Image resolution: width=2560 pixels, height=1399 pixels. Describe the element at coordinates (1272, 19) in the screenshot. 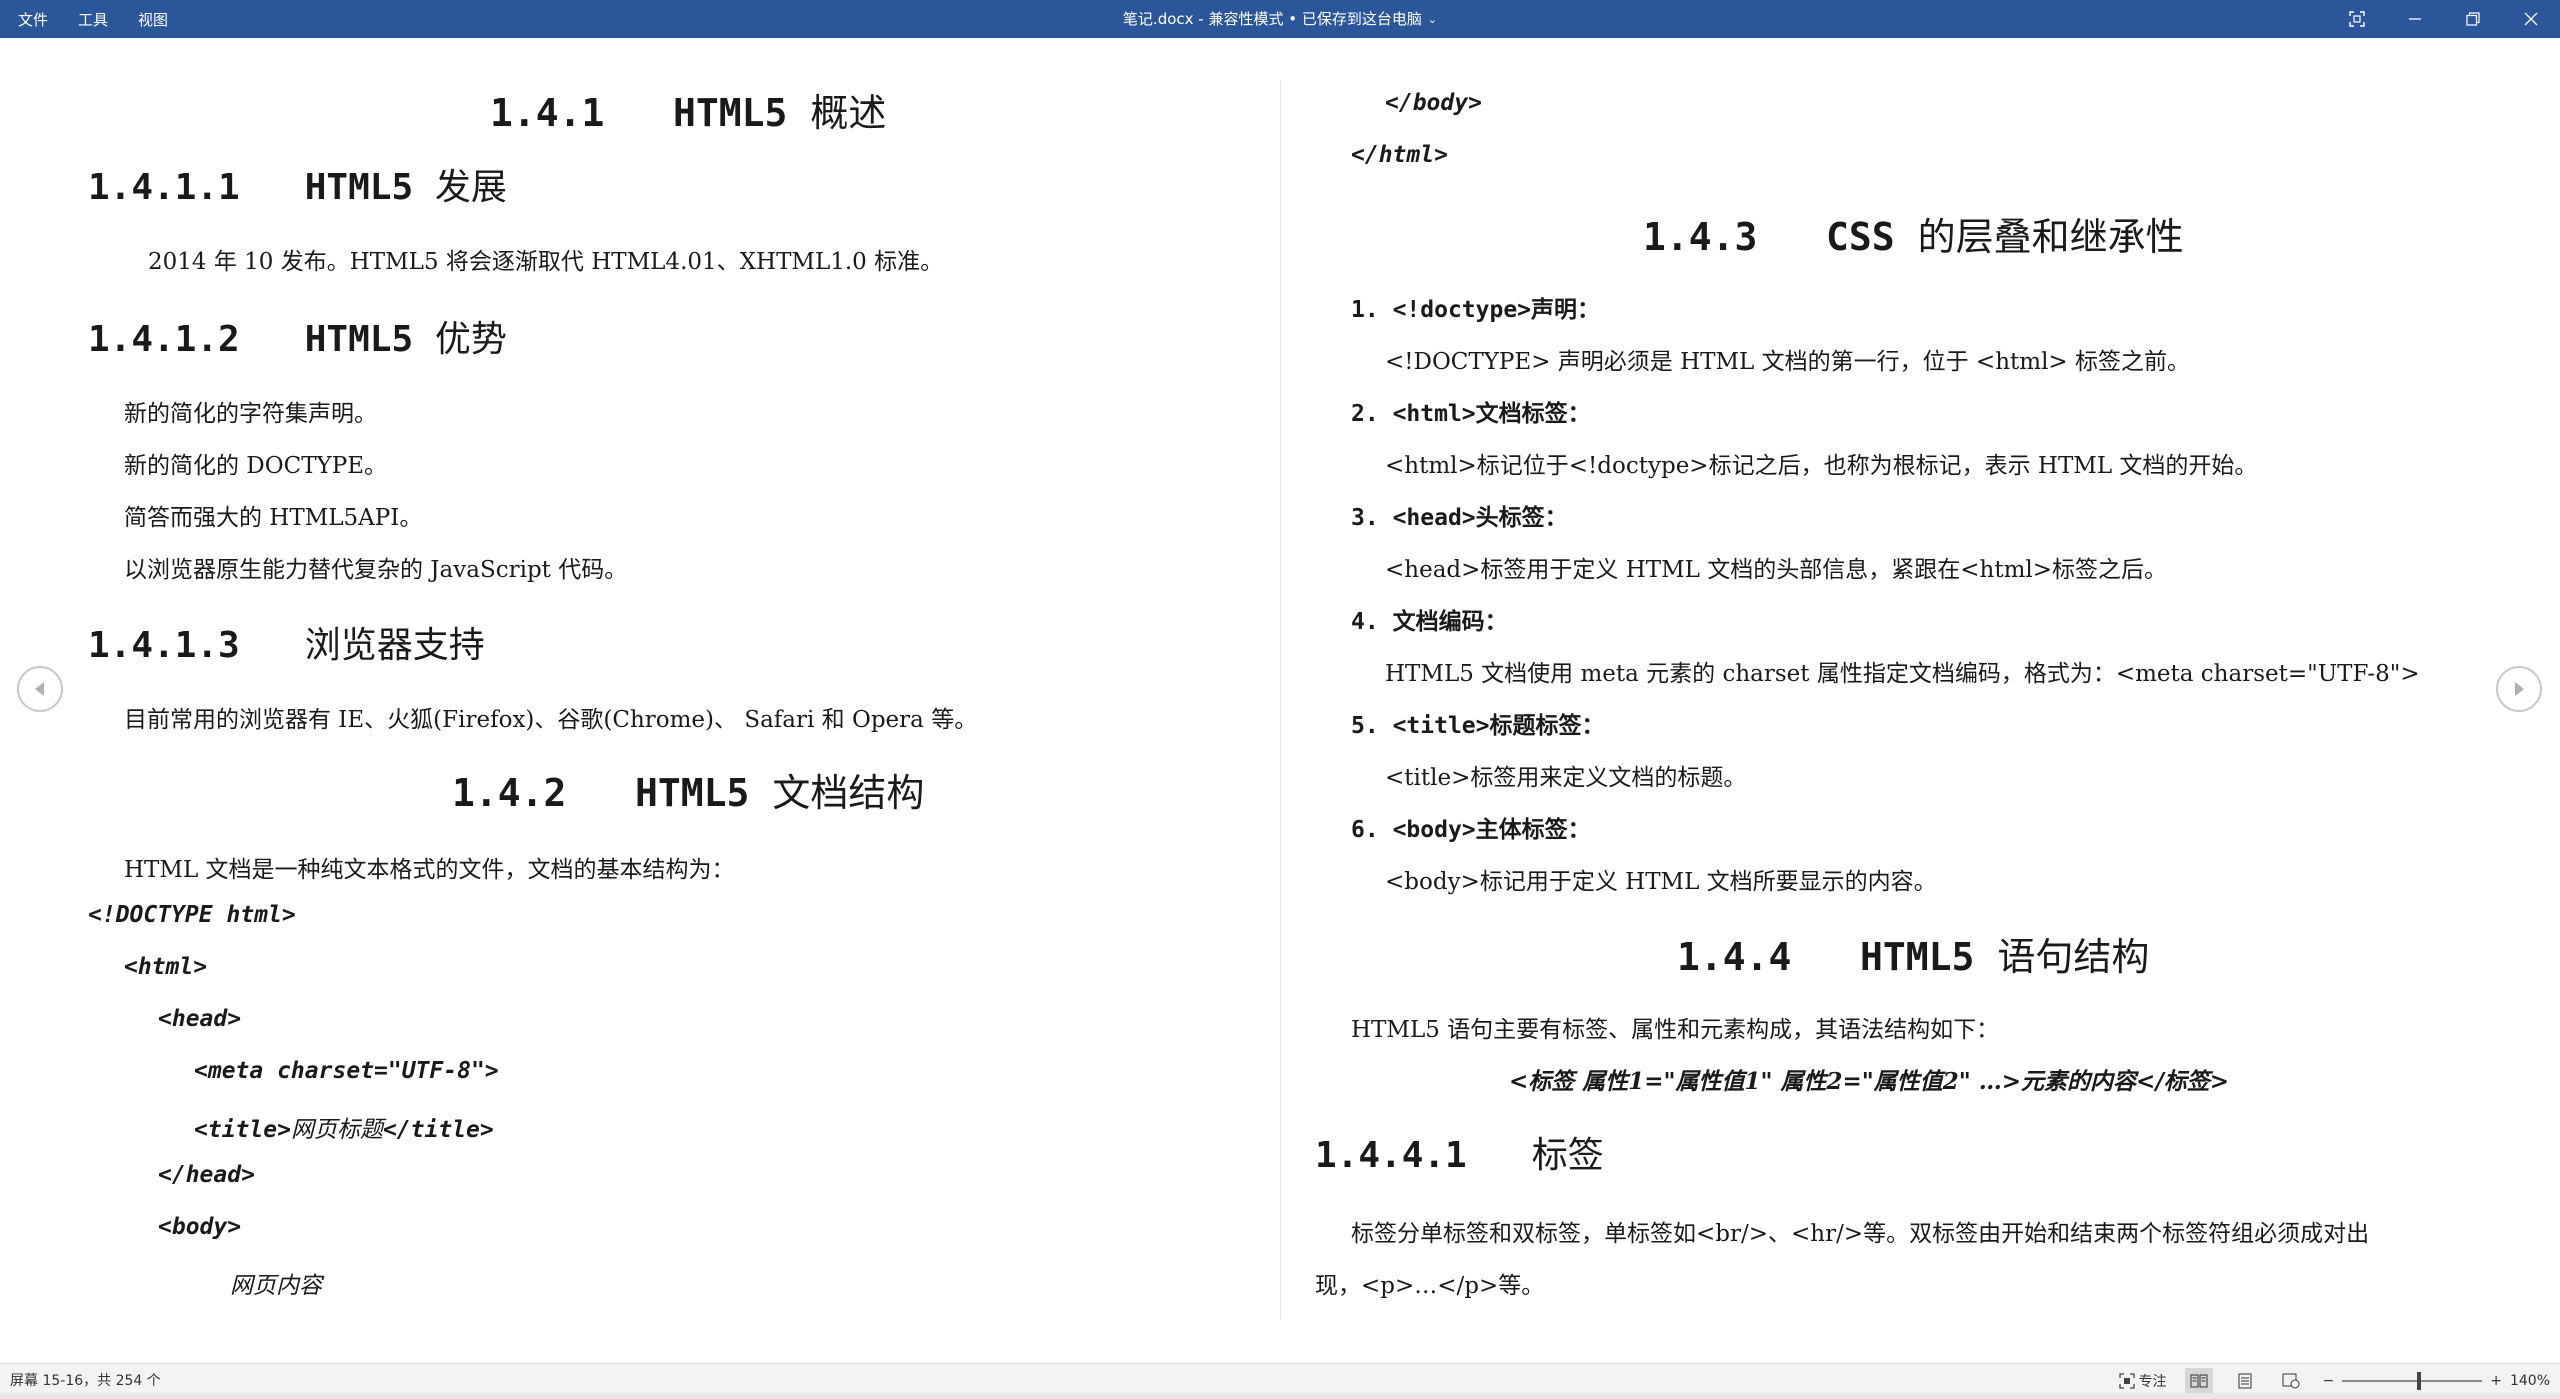

I see `document-title-text: 笔记.docx - 兼容性模式 • 已保存到这台电脑` at that location.